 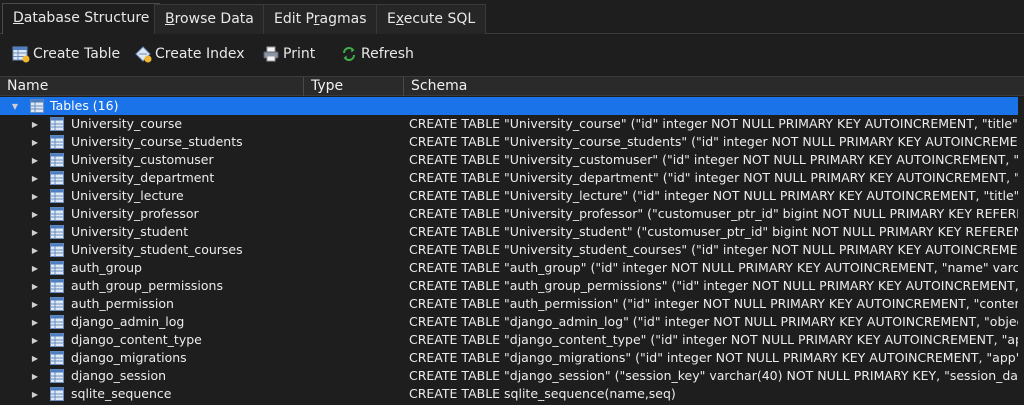 What do you see at coordinates (512, 54) in the screenshot?
I see `toolbar: Create Table Create Index Print Refresh` at bounding box center [512, 54].